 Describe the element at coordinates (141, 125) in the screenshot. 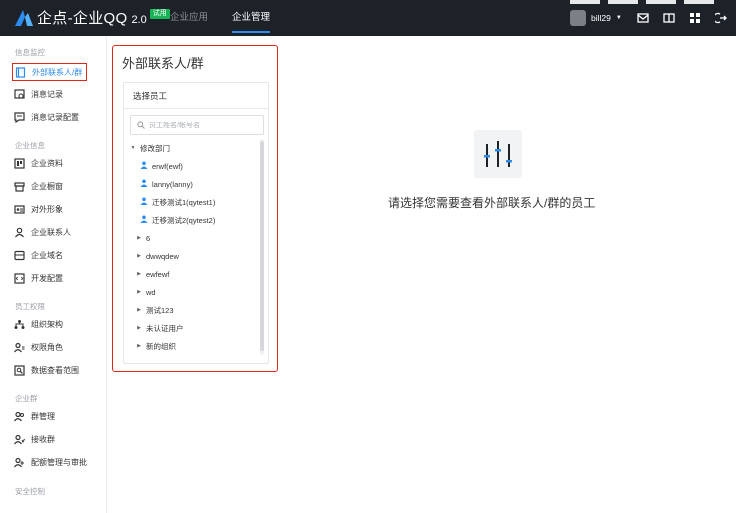

I see `search-icon` at that location.